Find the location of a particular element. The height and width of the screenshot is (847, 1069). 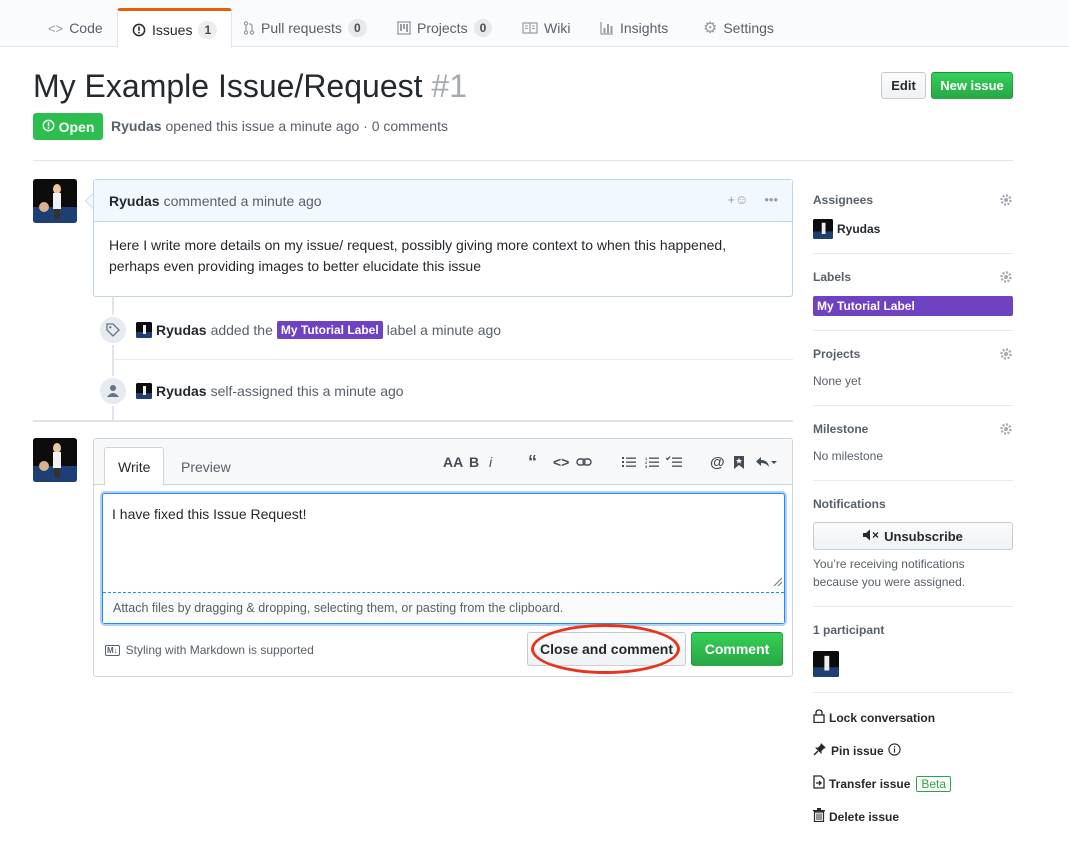

graph-icon is located at coordinates (607, 28).